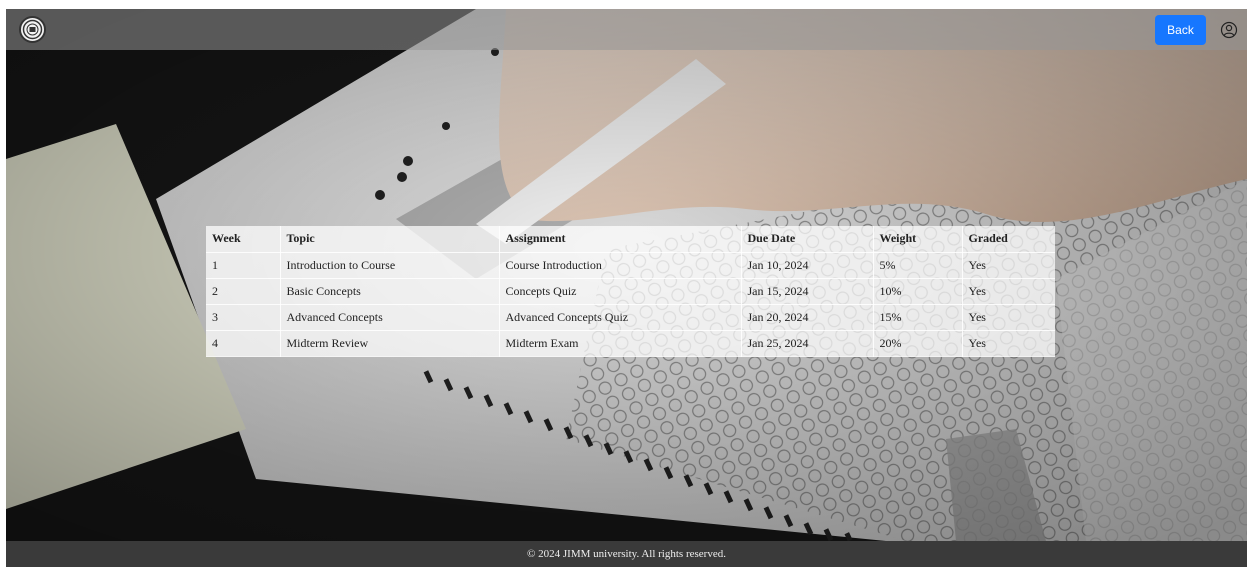 This screenshot has width=1252, height=567. Describe the element at coordinates (243, 343) in the screenshot. I see `cell-week: 4` at that location.